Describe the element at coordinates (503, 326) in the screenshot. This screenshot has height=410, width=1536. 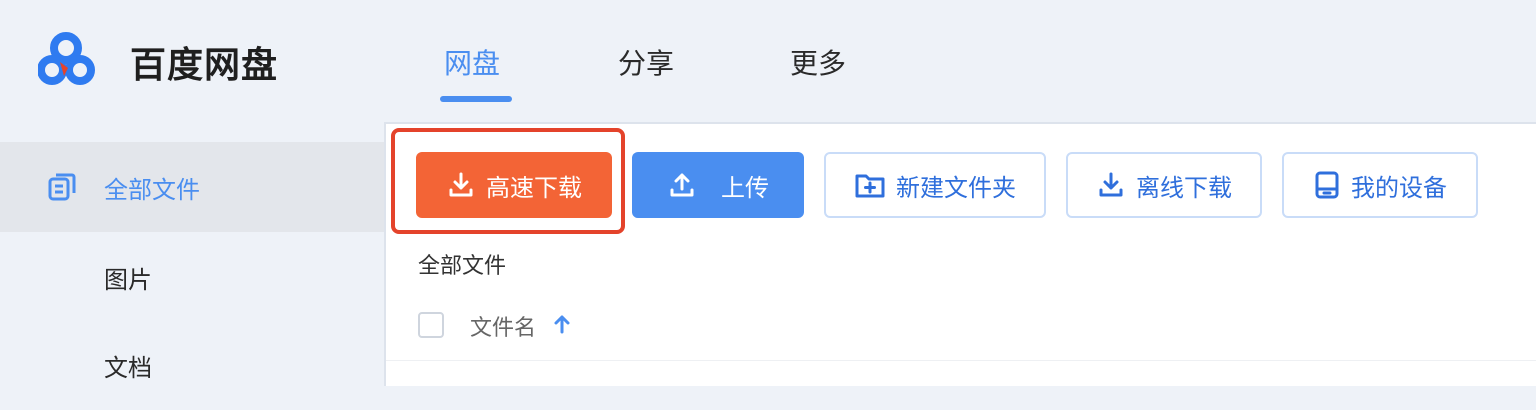
I see `column-header-filename: 文件名` at that location.